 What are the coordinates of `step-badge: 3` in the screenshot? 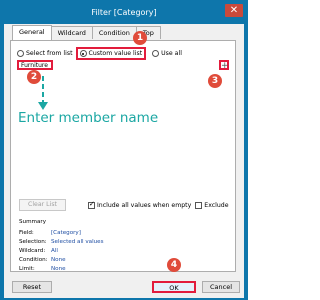 It's located at (215, 81).